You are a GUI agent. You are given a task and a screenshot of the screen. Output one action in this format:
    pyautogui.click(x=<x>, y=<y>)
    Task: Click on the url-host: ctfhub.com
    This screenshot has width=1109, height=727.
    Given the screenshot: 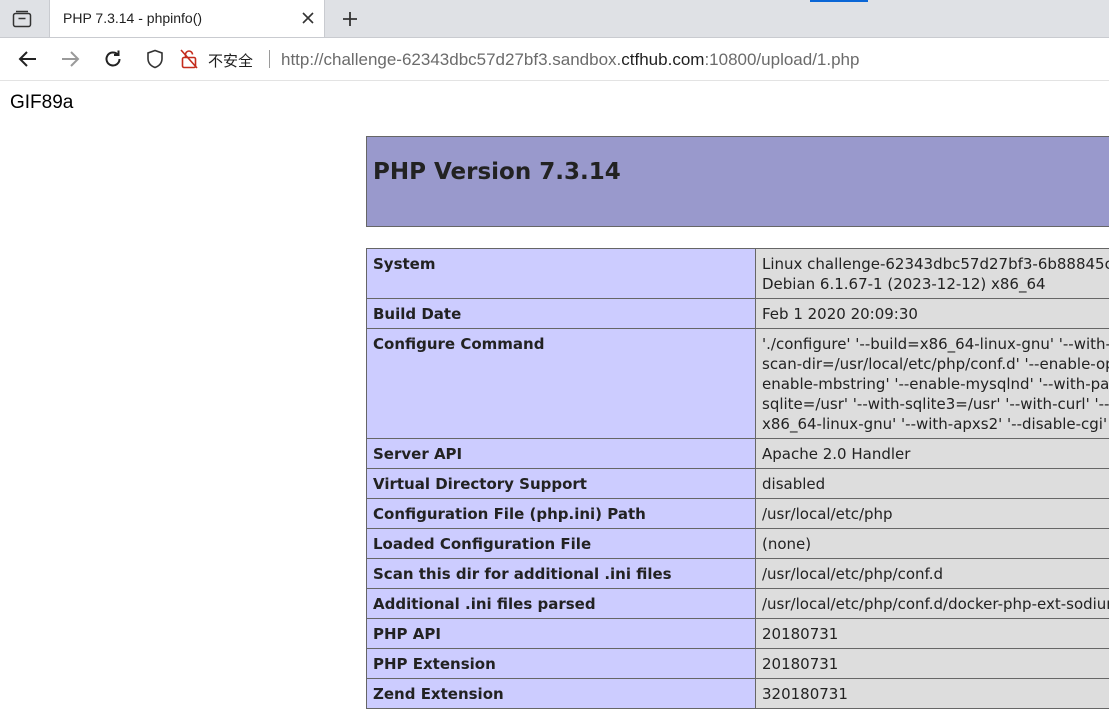 What is the action you would take?
    pyautogui.click(x=663, y=59)
    